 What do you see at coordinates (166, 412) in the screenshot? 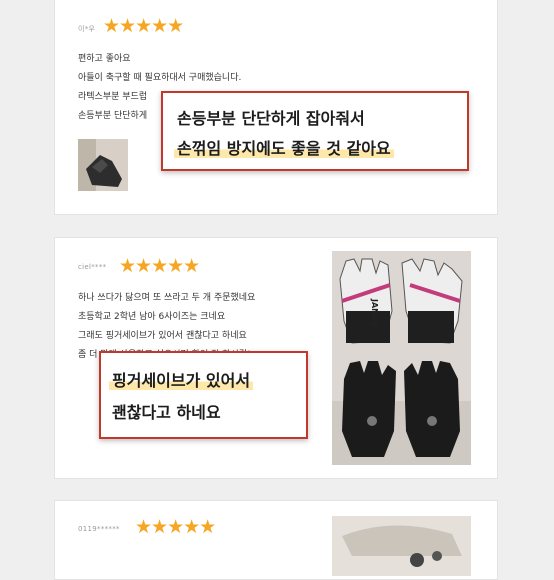
I see `callout-line: 괜찮다고 하네요` at bounding box center [166, 412].